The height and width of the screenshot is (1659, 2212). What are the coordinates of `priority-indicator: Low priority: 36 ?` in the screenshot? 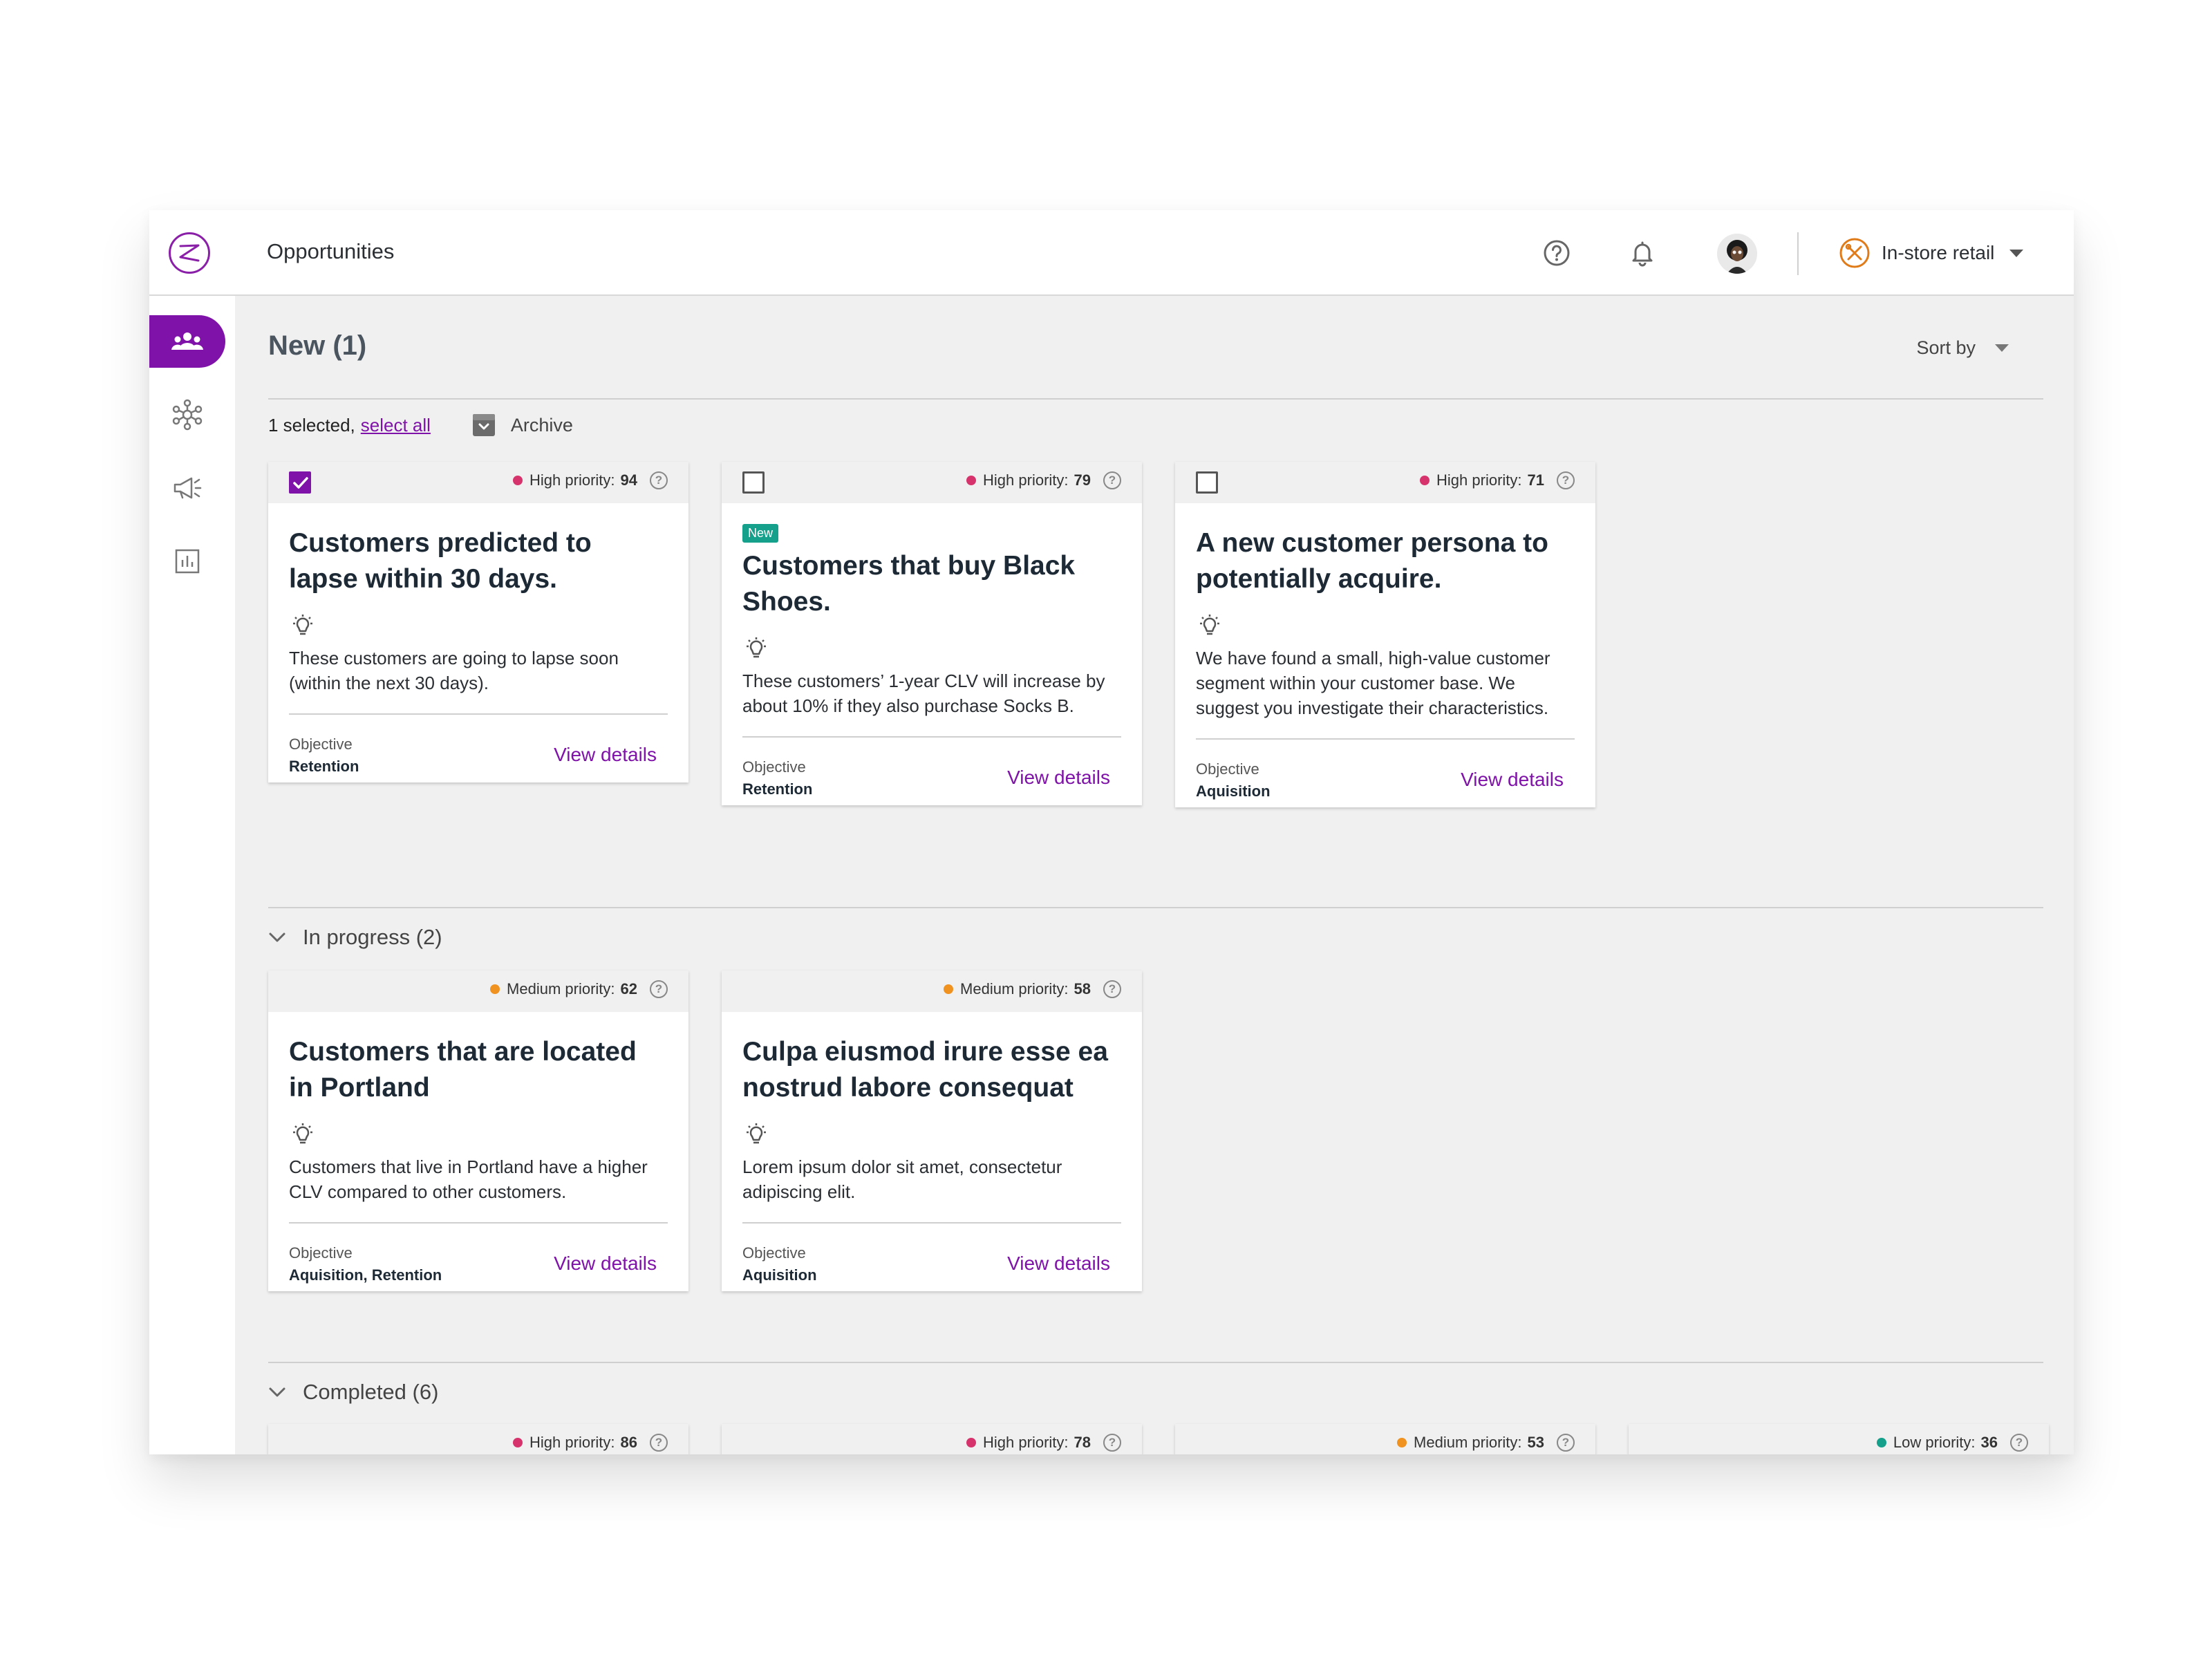 It's located at (1952, 1443).